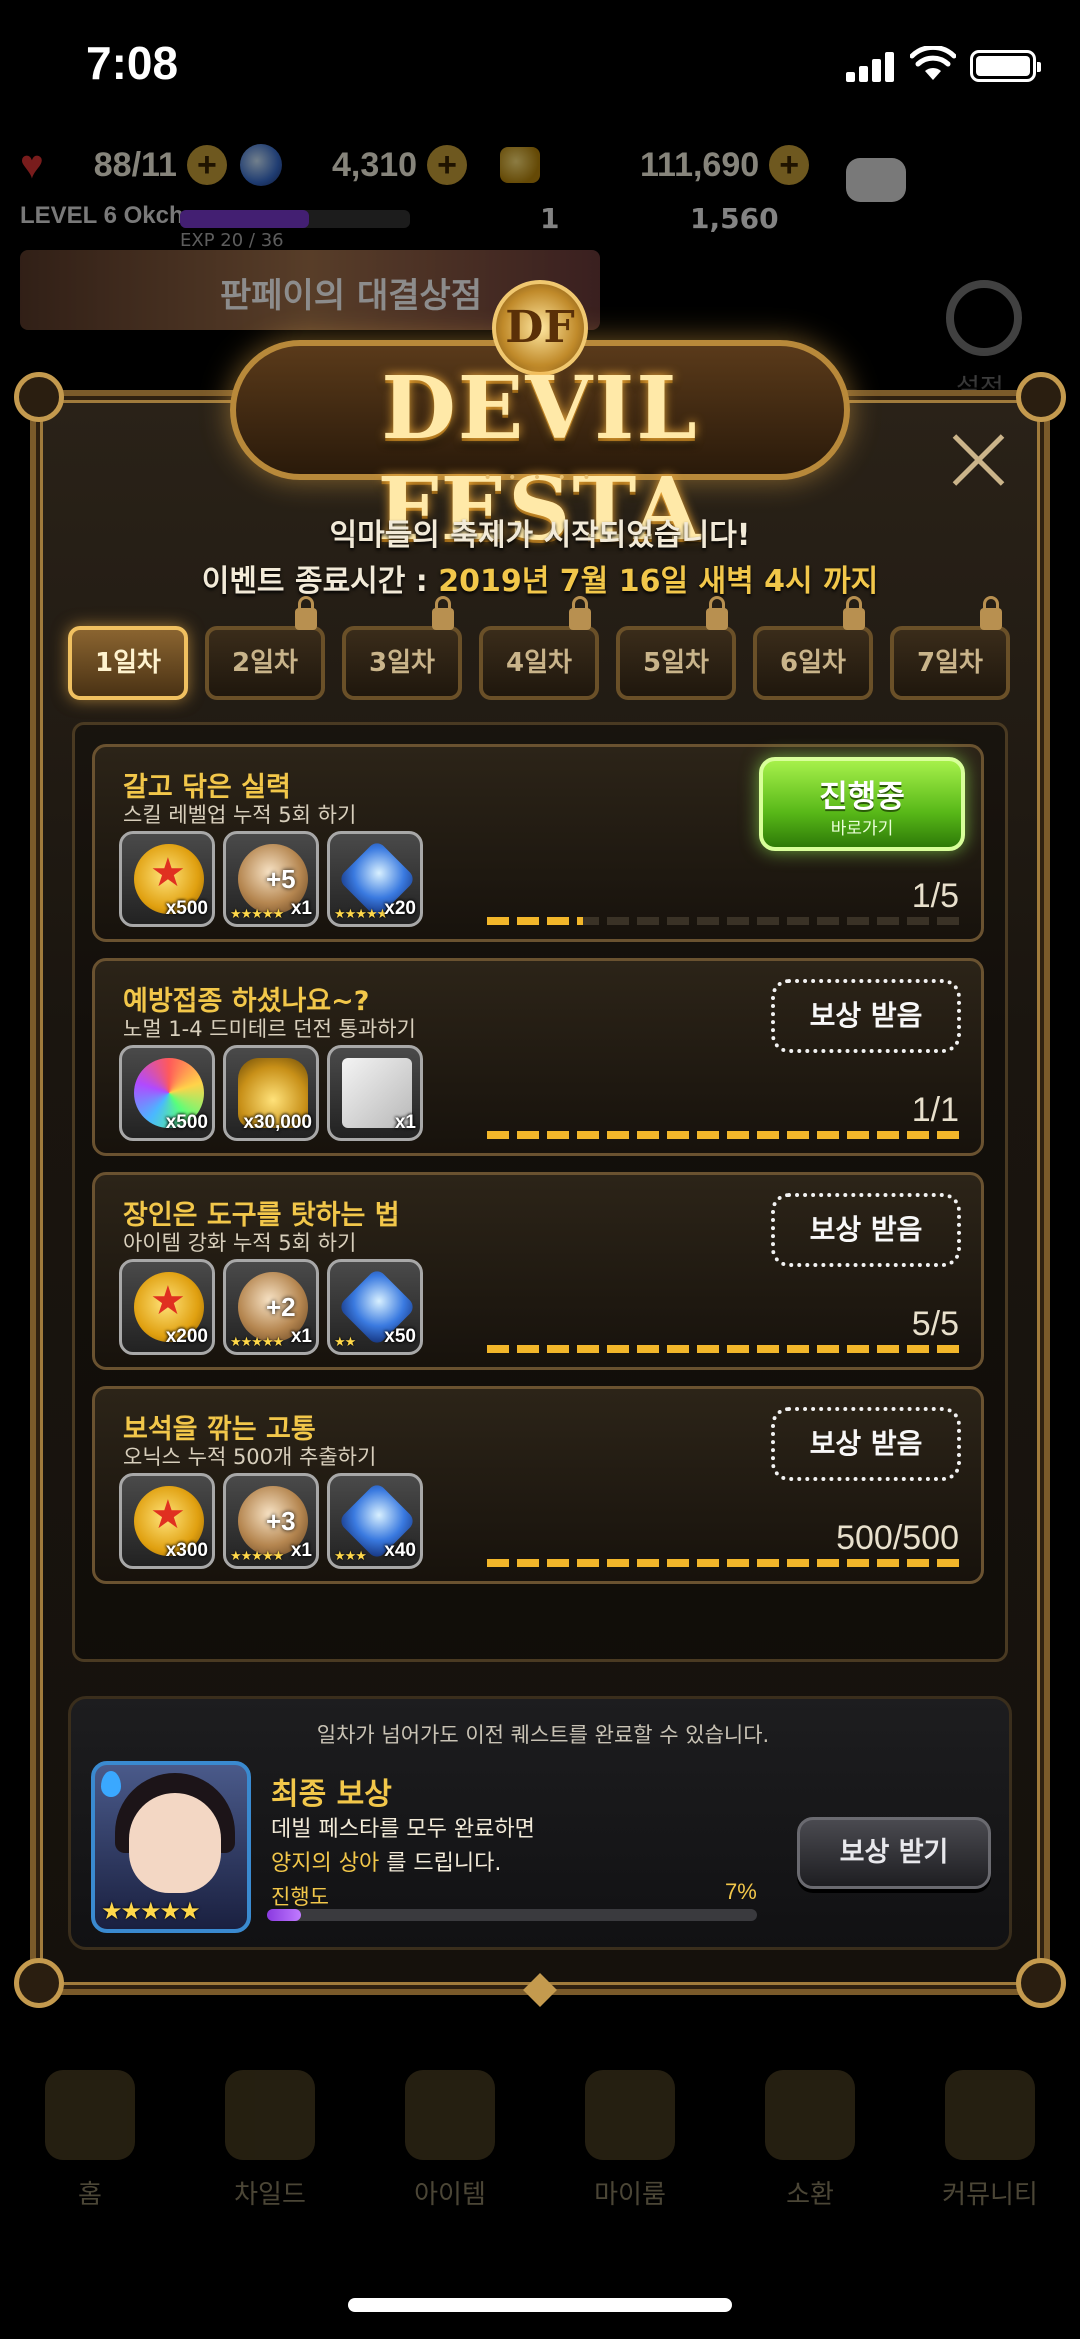 Image resolution: width=1080 pixels, height=2339 pixels. I want to click on tab-day-2: 2일차, so click(265, 648).